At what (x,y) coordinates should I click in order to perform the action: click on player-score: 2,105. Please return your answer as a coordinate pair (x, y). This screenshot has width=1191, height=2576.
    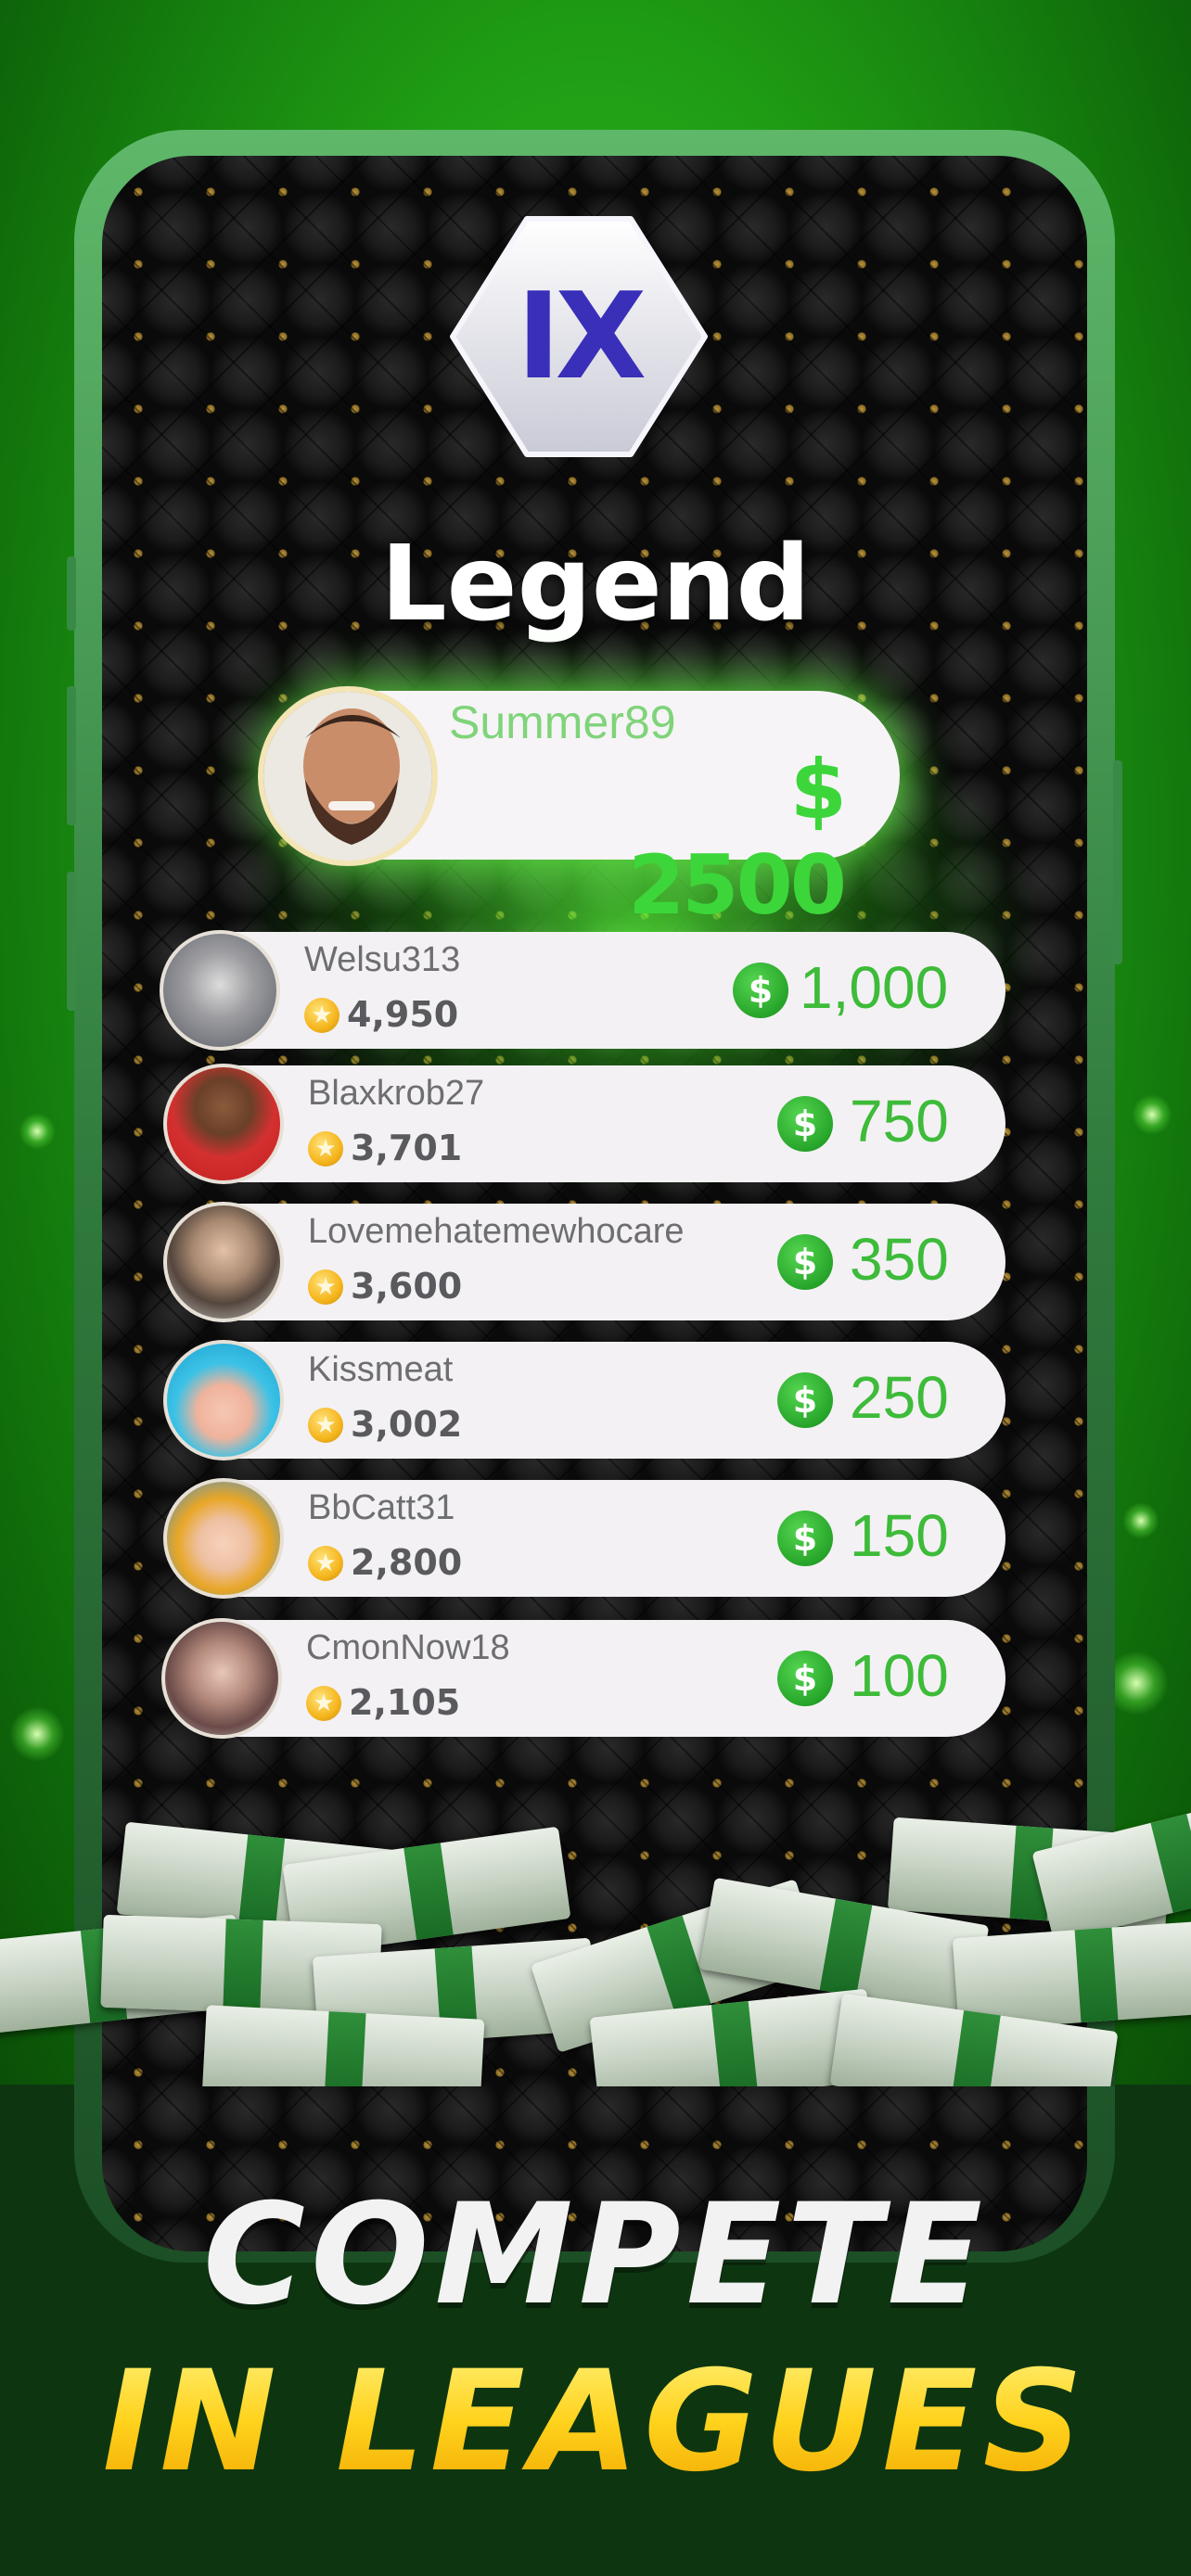
    Looking at the image, I should click on (405, 1702).